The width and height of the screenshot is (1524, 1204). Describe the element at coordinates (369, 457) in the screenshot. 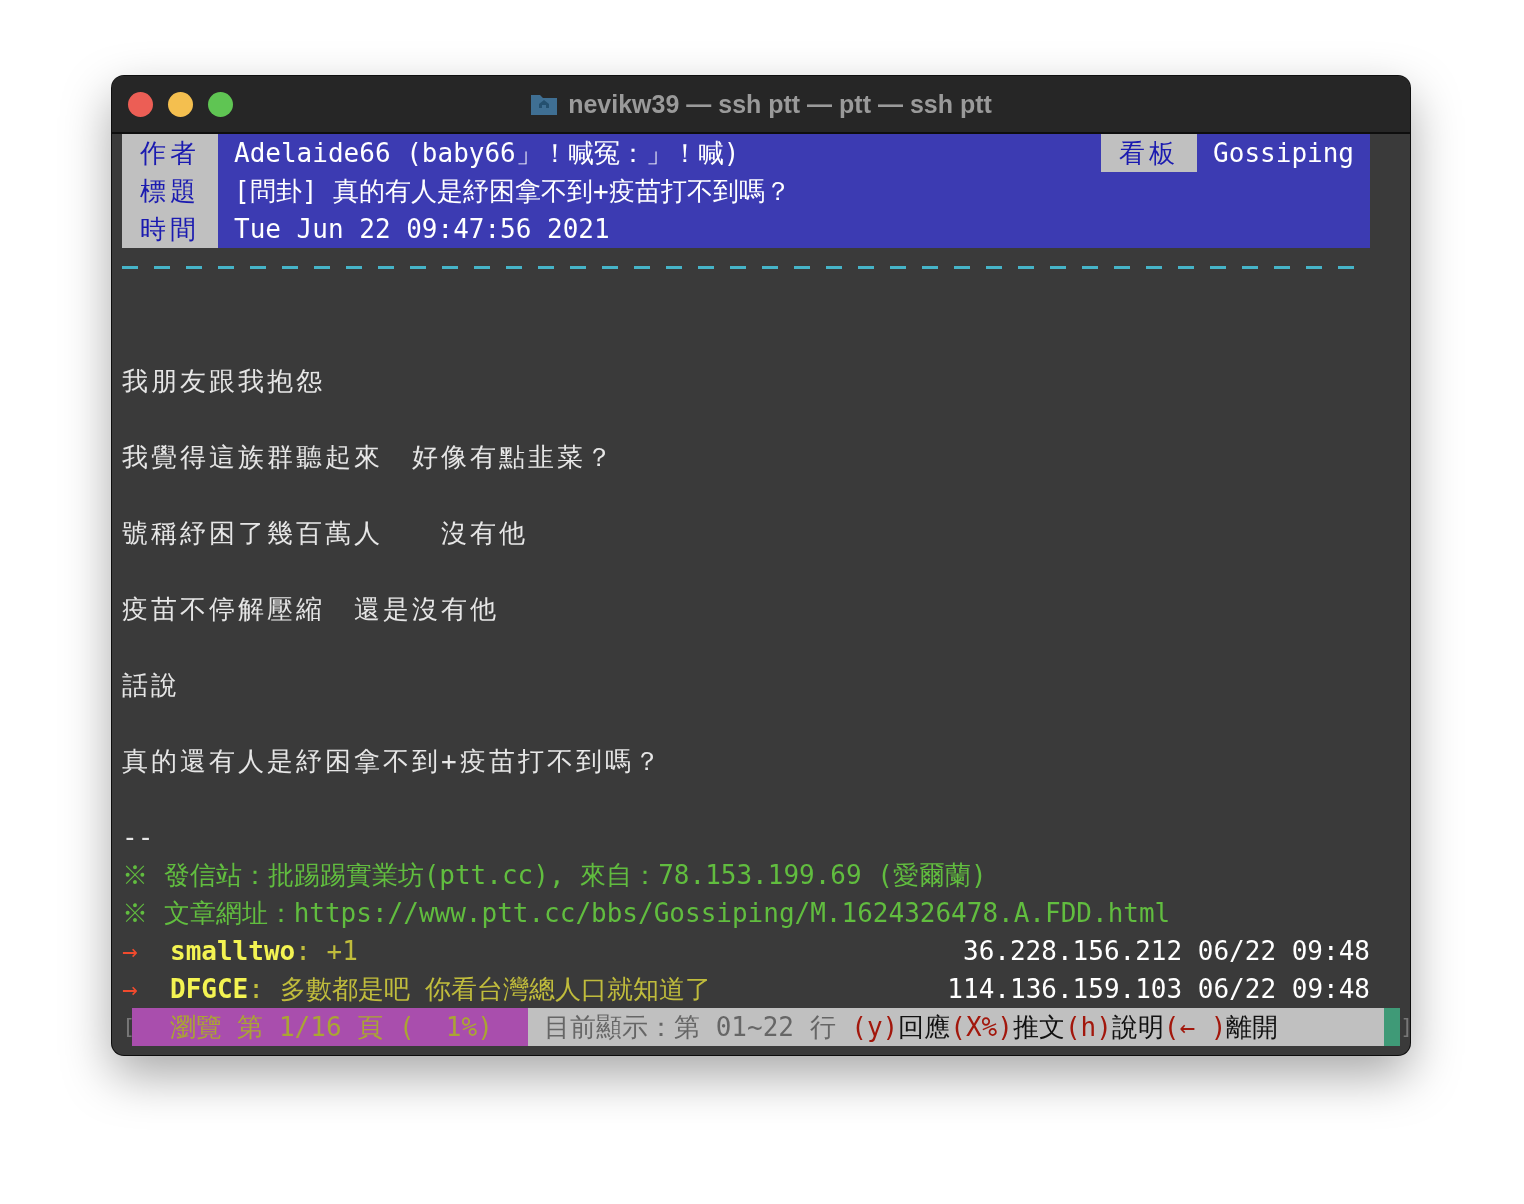

I see `body-text: 我覺得這族群聽起來 好像有點韭菜？` at that location.